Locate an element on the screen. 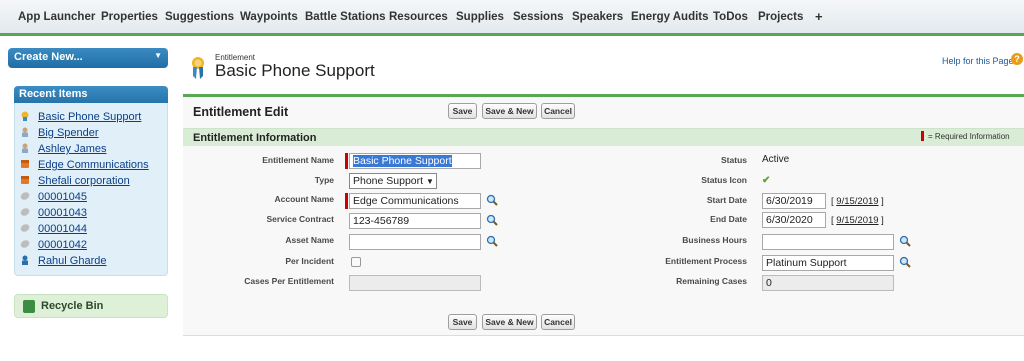  service-contract-input: 123-456789 is located at coordinates (415, 221).